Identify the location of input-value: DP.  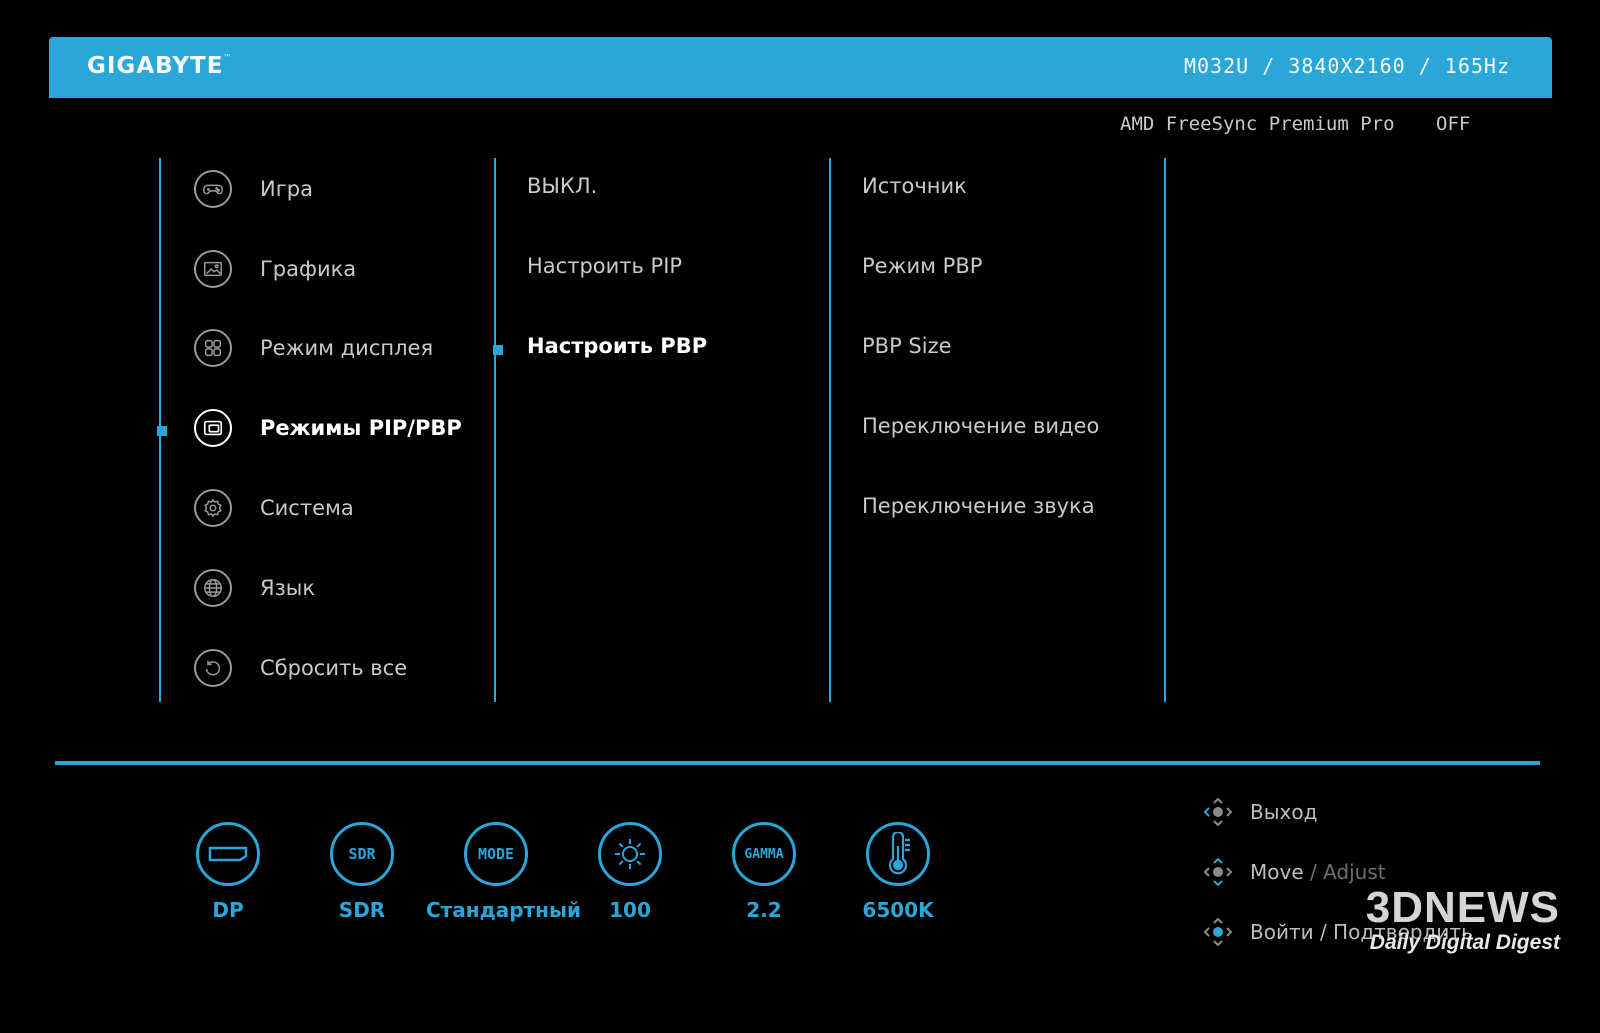
(228, 910).